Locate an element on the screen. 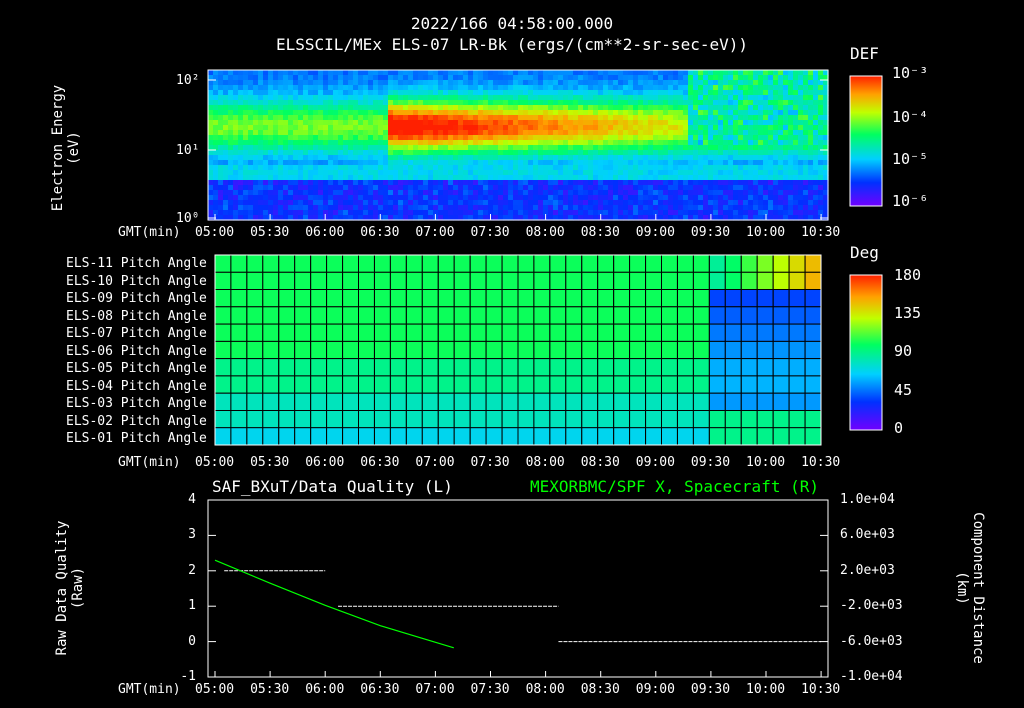  time-tick: 09:30 is located at coordinates (710, 462).